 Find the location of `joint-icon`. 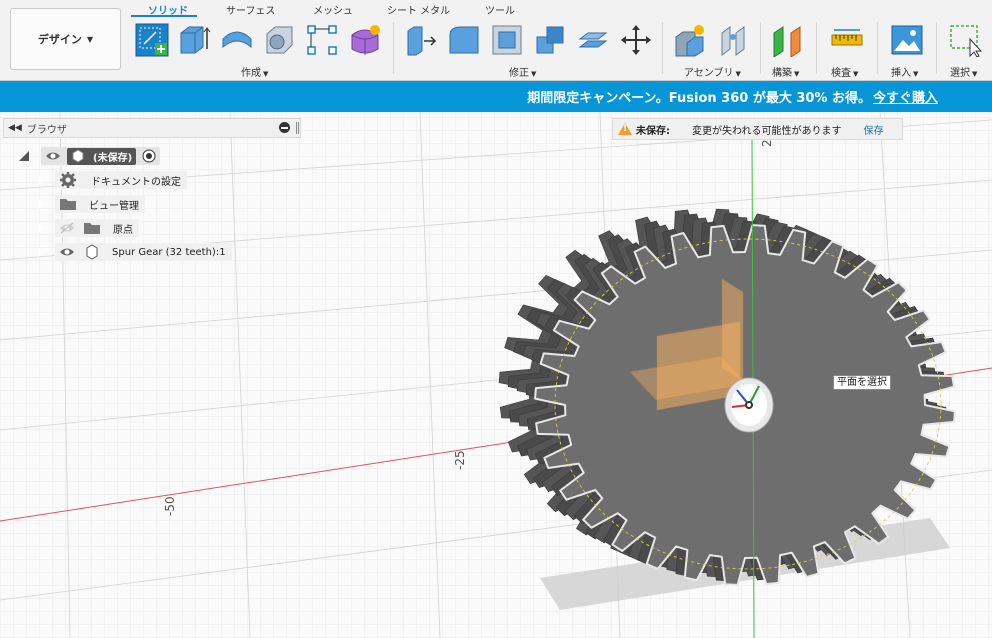

joint-icon is located at coordinates (733, 40).